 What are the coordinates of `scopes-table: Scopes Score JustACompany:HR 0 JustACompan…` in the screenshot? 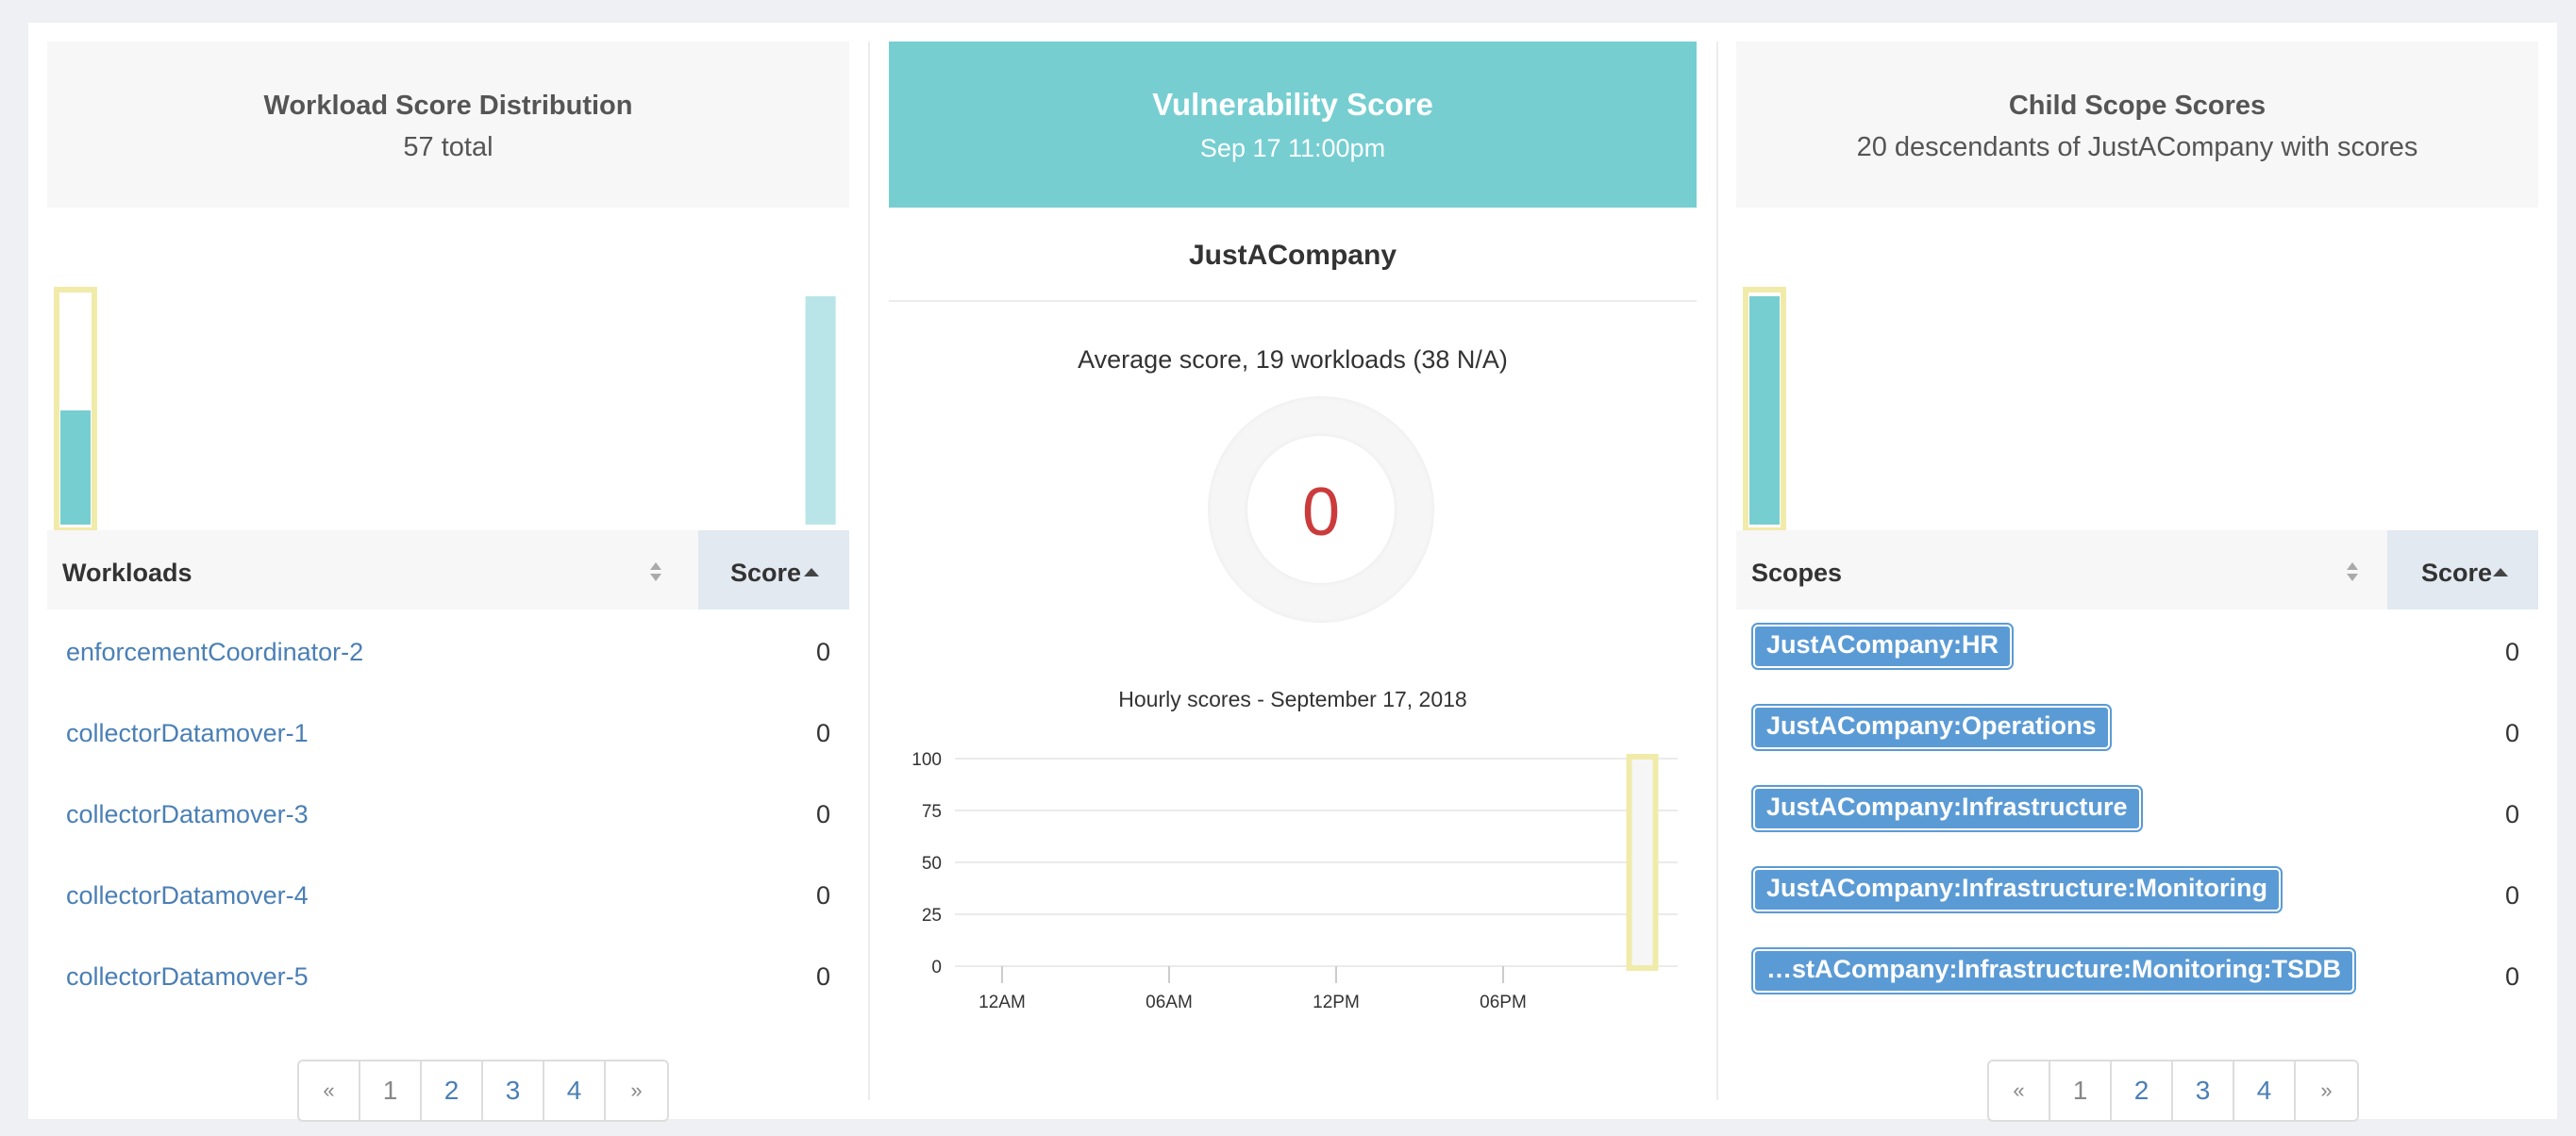 It's located at (2137, 772).